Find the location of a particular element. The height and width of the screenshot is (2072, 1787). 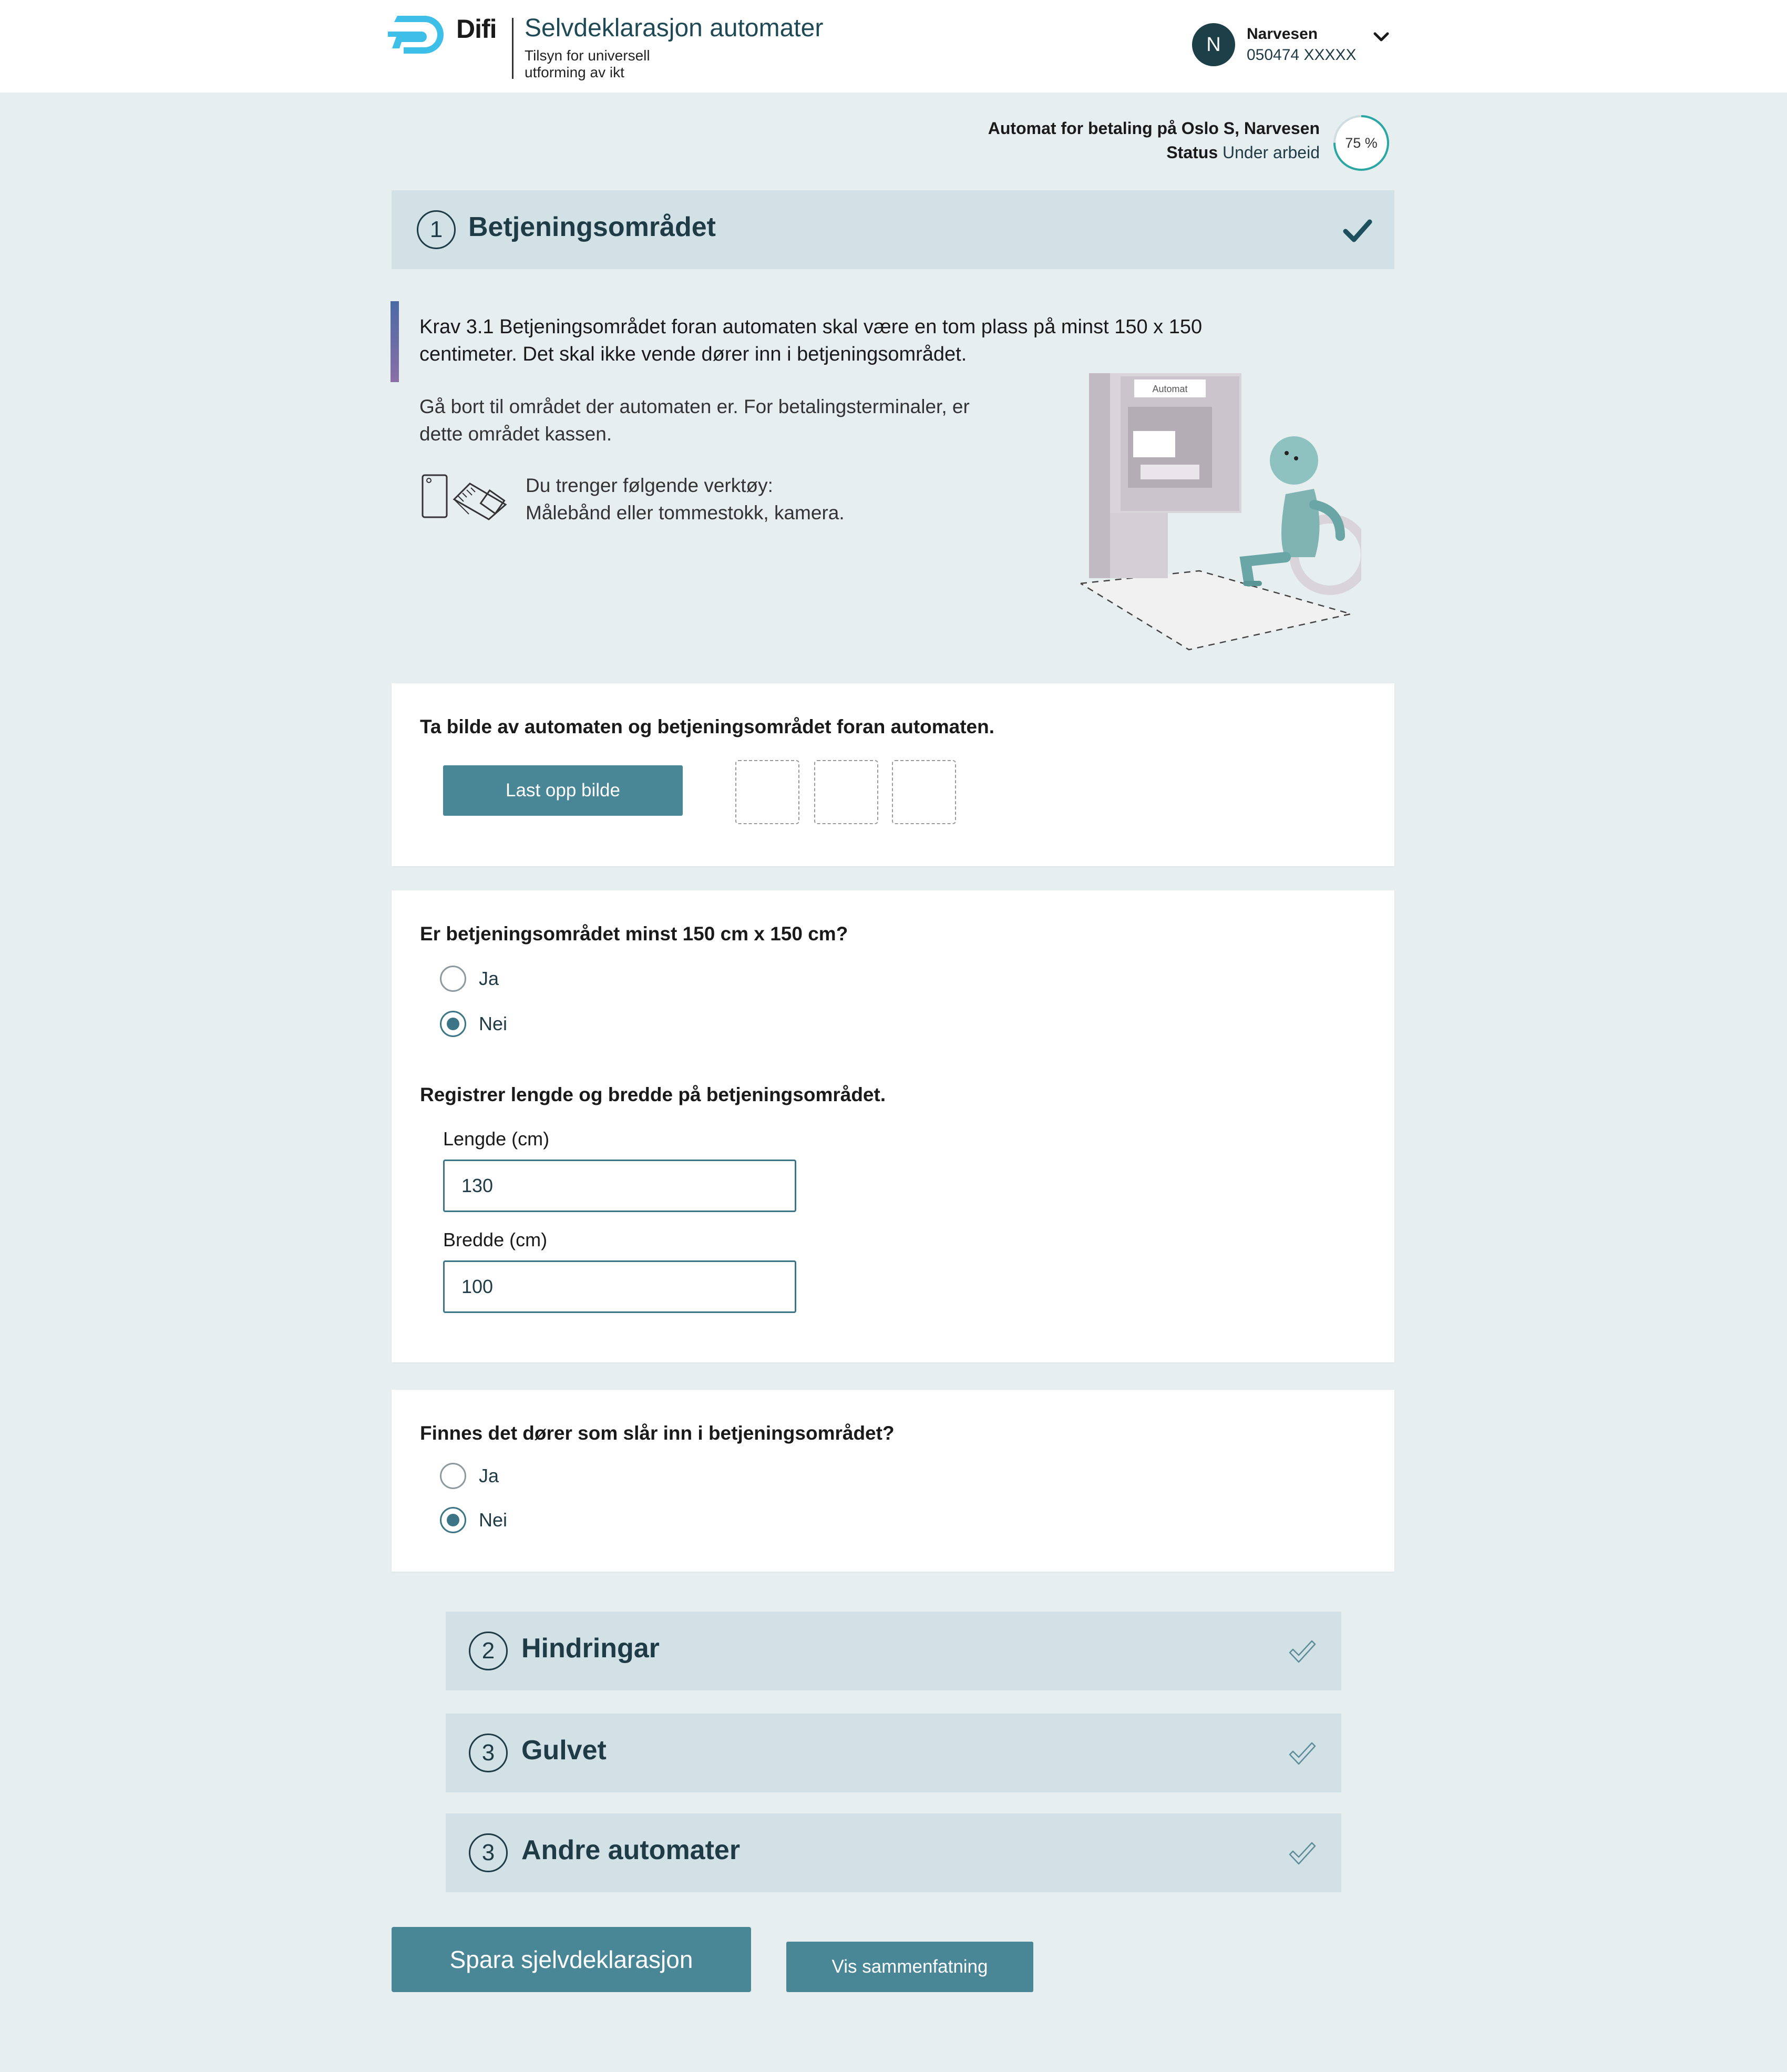

user-id: 050474 XXXXX is located at coordinates (1302, 55).